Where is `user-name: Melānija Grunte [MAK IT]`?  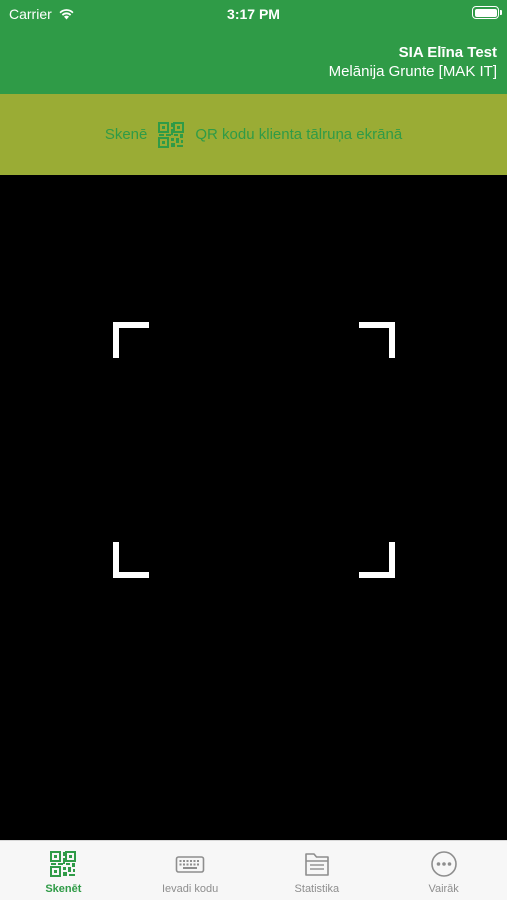
user-name: Melānija Grunte [MAK IT] is located at coordinates (412, 71).